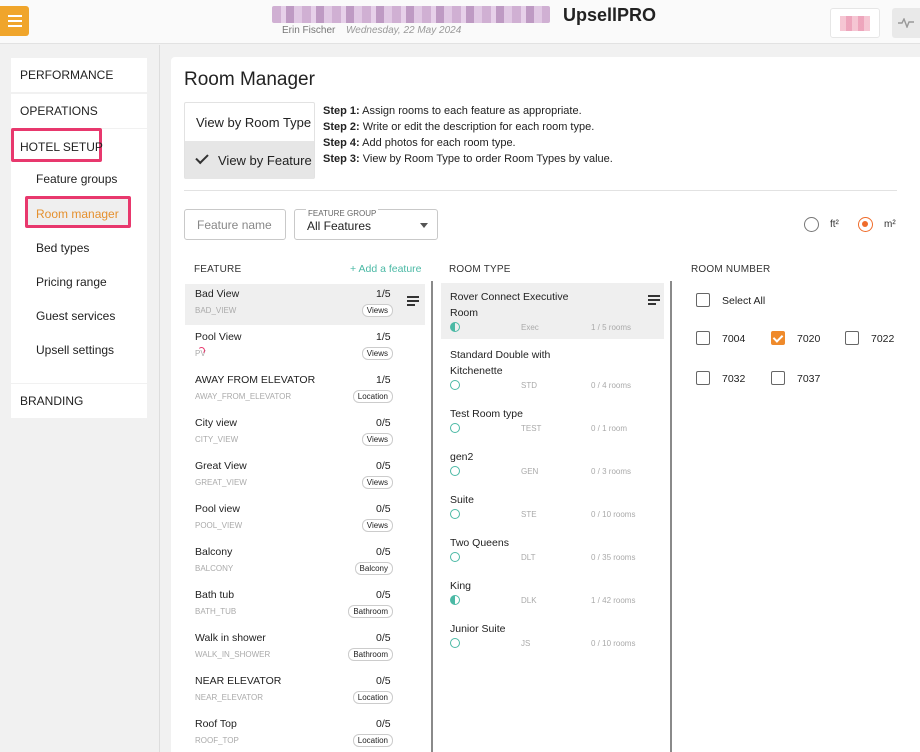  Describe the element at coordinates (305, 733) in the screenshot. I see `feature-row: Roof Top ROOF_TOP 0/5 Location` at that location.